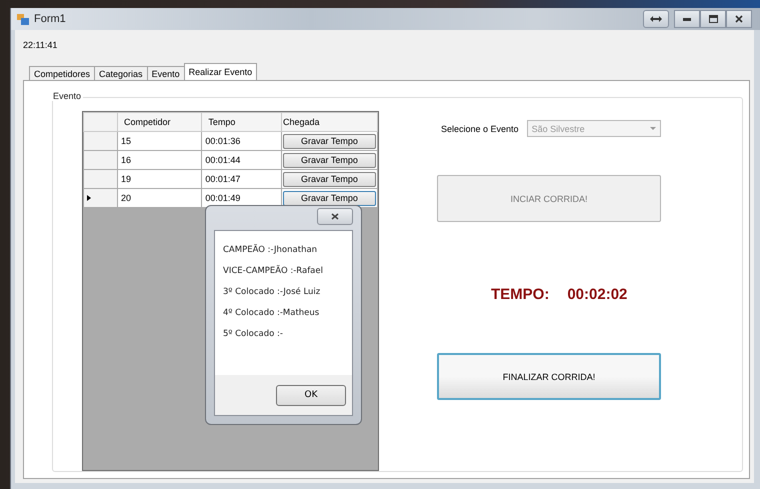 The image size is (760, 489). Describe the element at coordinates (253, 334) in the screenshot. I see `ranking-line: 5º Colocado :-` at that location.